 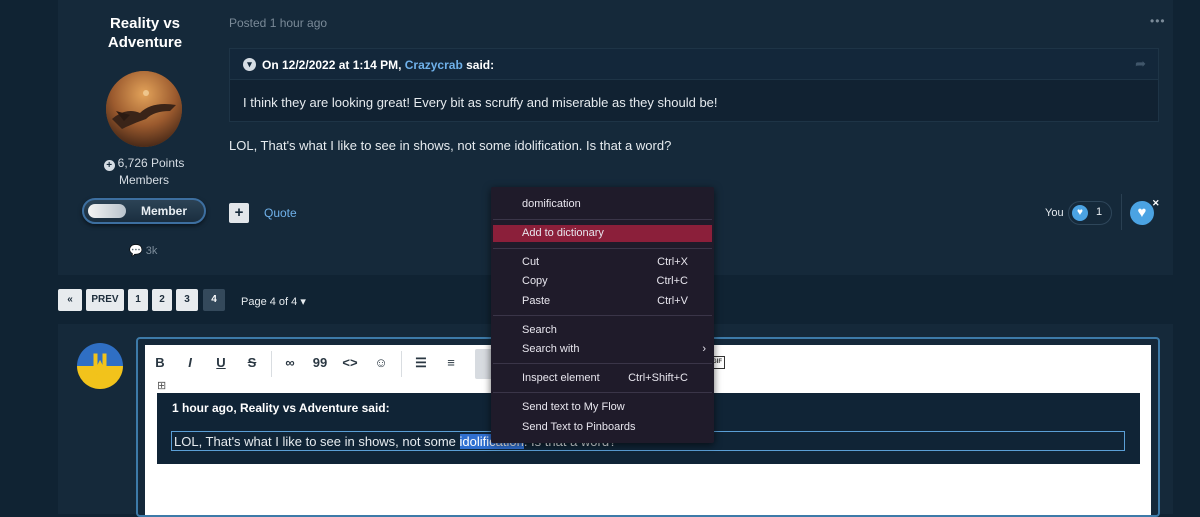 What do you see at coordinates (1080, 213) in the screenshot?
I see `heart-icon: ♥` at bounding box center [1080, 213].